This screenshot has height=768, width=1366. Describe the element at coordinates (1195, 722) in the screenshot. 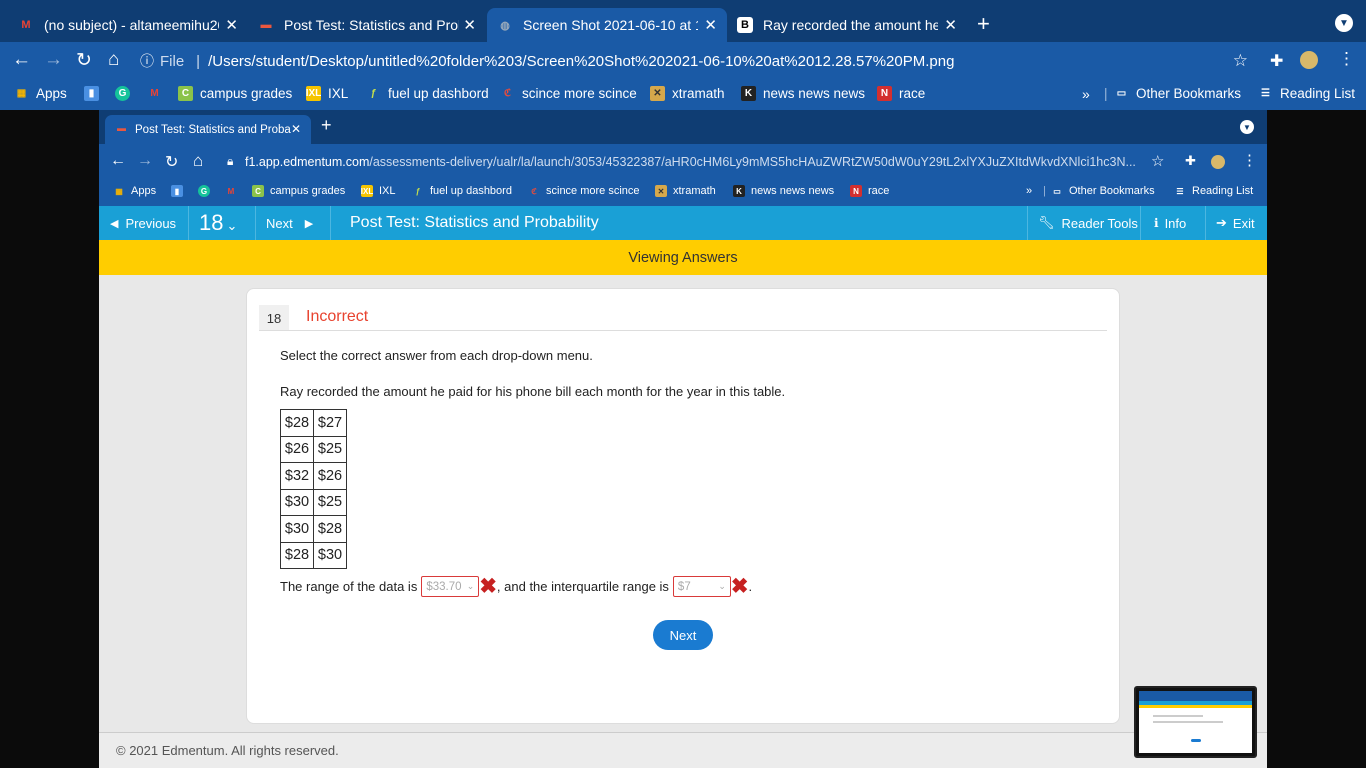

I see `screenshot-thumbnail` at that location.